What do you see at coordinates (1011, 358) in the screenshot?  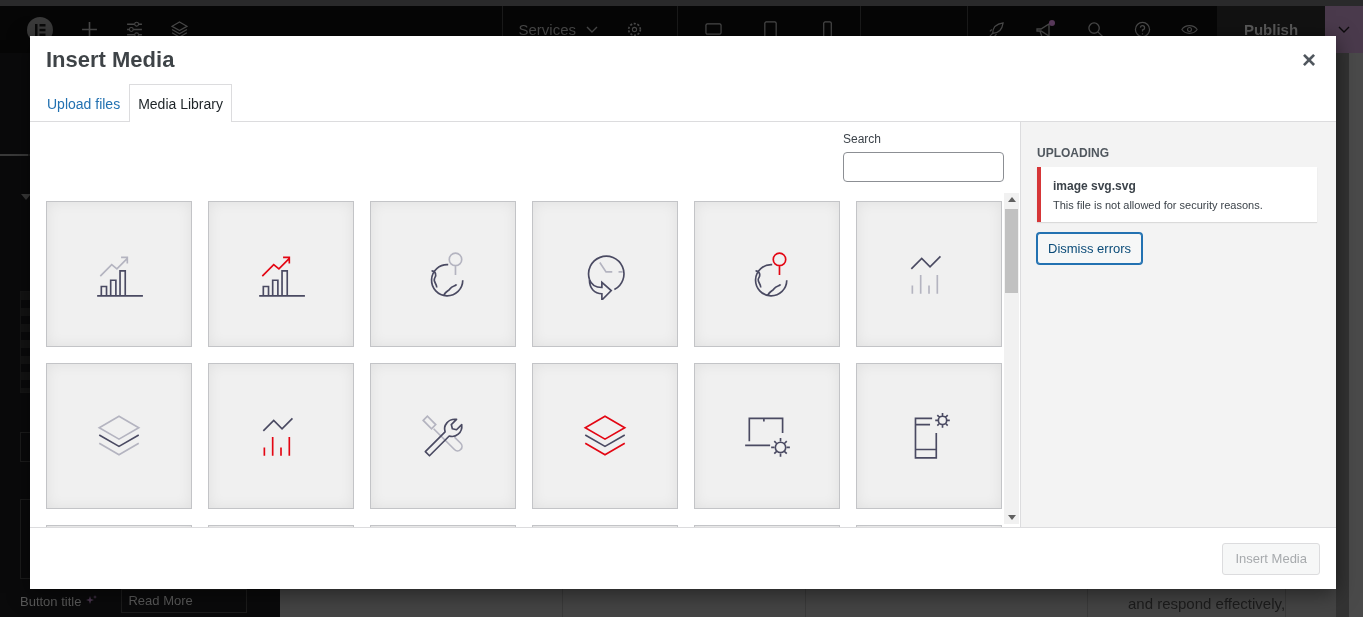 I see `scrollbar` at bounding box center [1011, 358].